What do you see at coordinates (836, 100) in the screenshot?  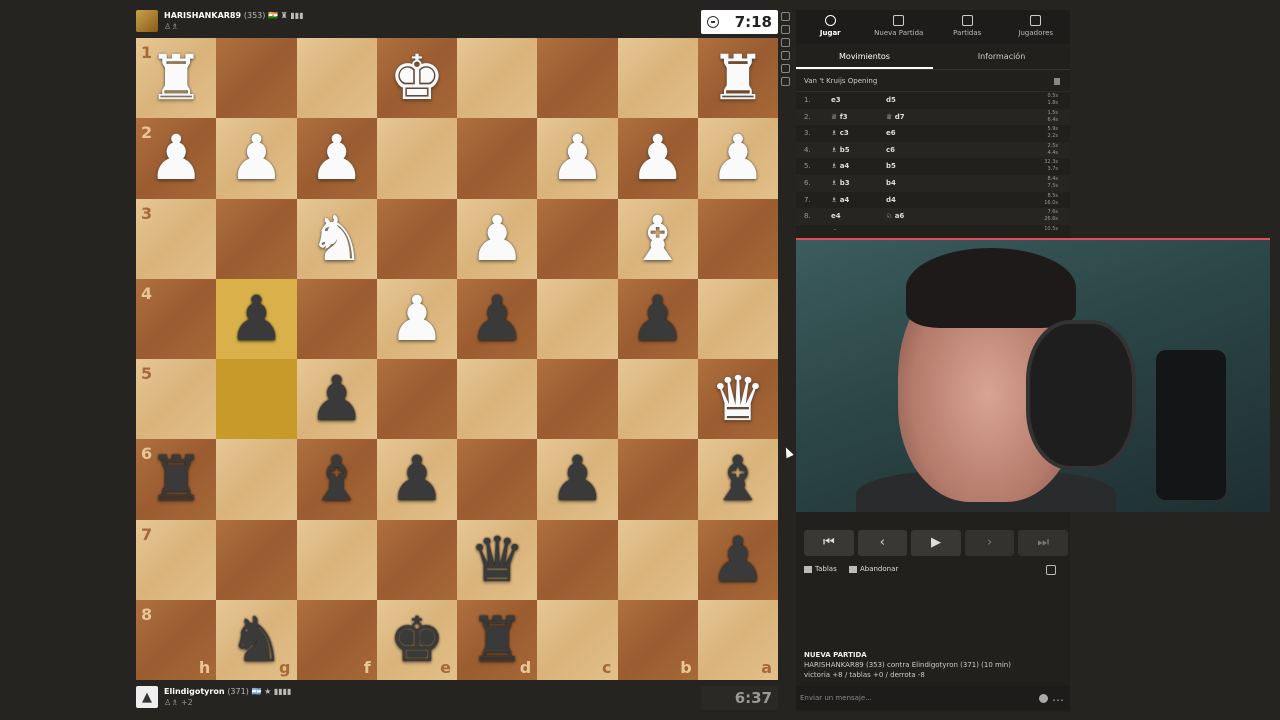 I see `white-move: e3` at bounding box center [836, 100].